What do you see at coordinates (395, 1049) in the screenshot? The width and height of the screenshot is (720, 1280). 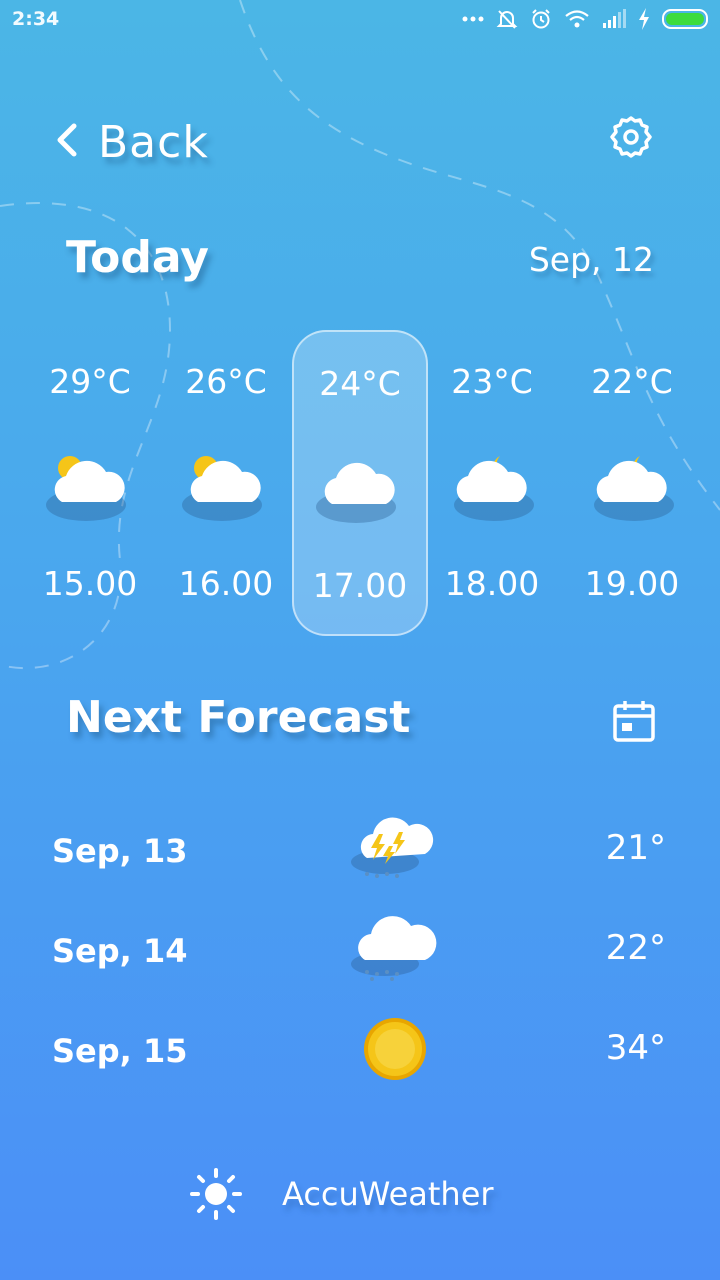 I see `sun-icon` at bounding box center [395, 1049].